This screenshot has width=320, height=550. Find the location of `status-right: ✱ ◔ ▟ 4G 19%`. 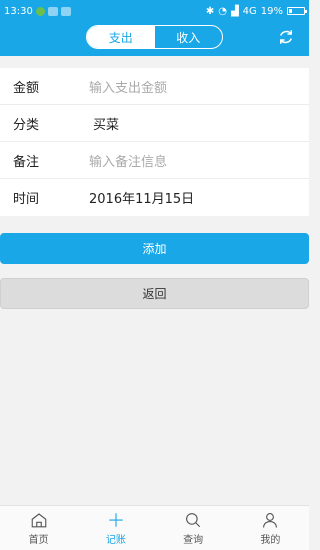

status-right: ✱ ◔ ▟ 4G 19% is located at coordinates (256, 11).